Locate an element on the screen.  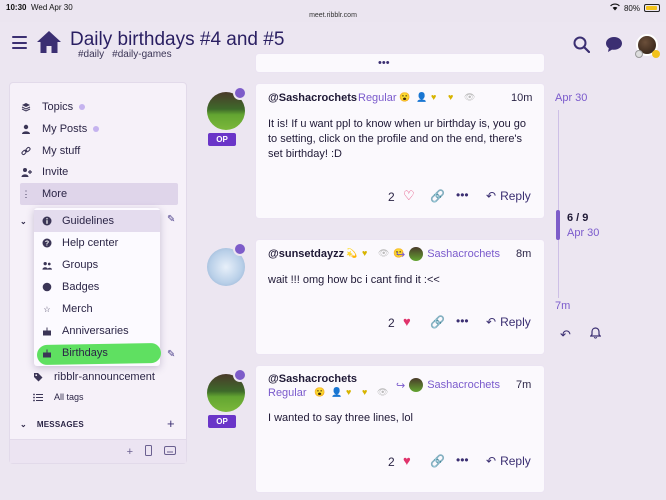
post-body: wait !!! omg how bc i cant find it :<< is located at coordinates (354, 280).